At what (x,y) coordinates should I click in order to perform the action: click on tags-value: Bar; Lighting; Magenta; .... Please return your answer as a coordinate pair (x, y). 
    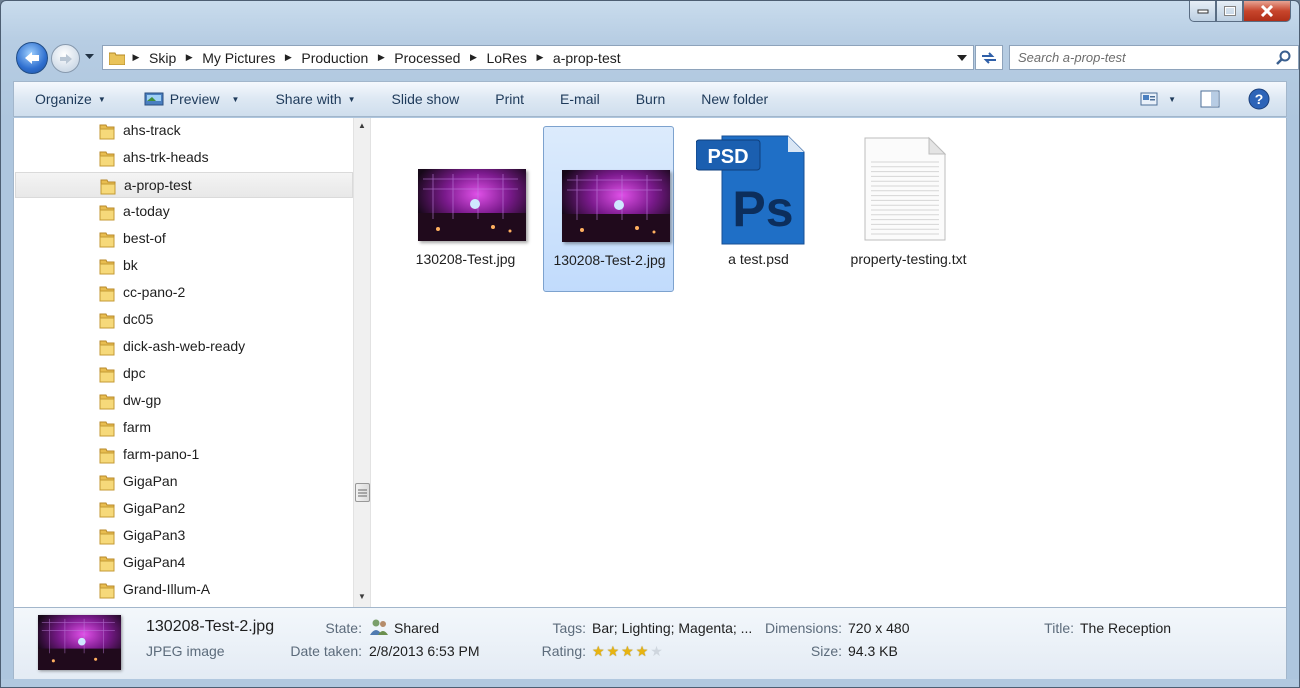
    Looking at the image, I should click on (672, 628).